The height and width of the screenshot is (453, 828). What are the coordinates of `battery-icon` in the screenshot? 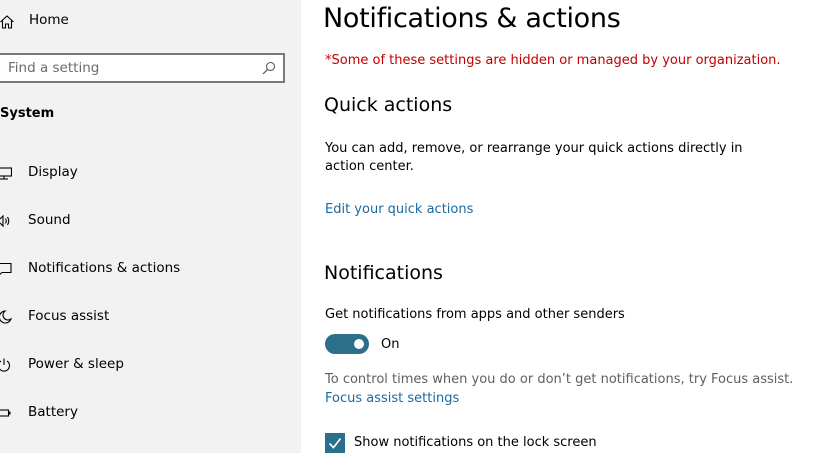 It's located at (5, 413).